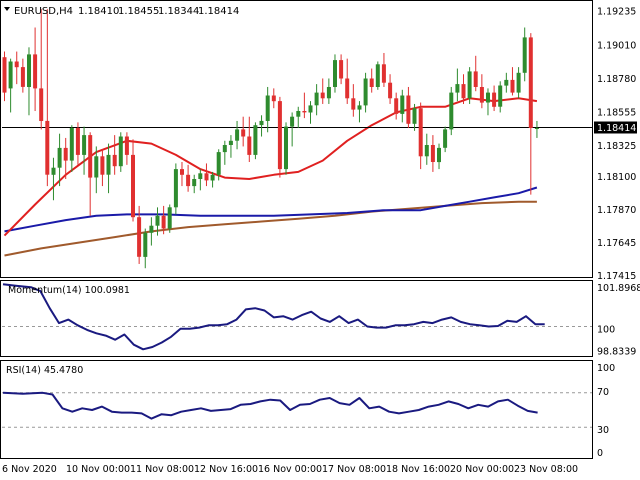 Image resolution: width=640 pixels, height=480 pixels. I want to click on price-tick-label: 1.18325, so click(616, 146).